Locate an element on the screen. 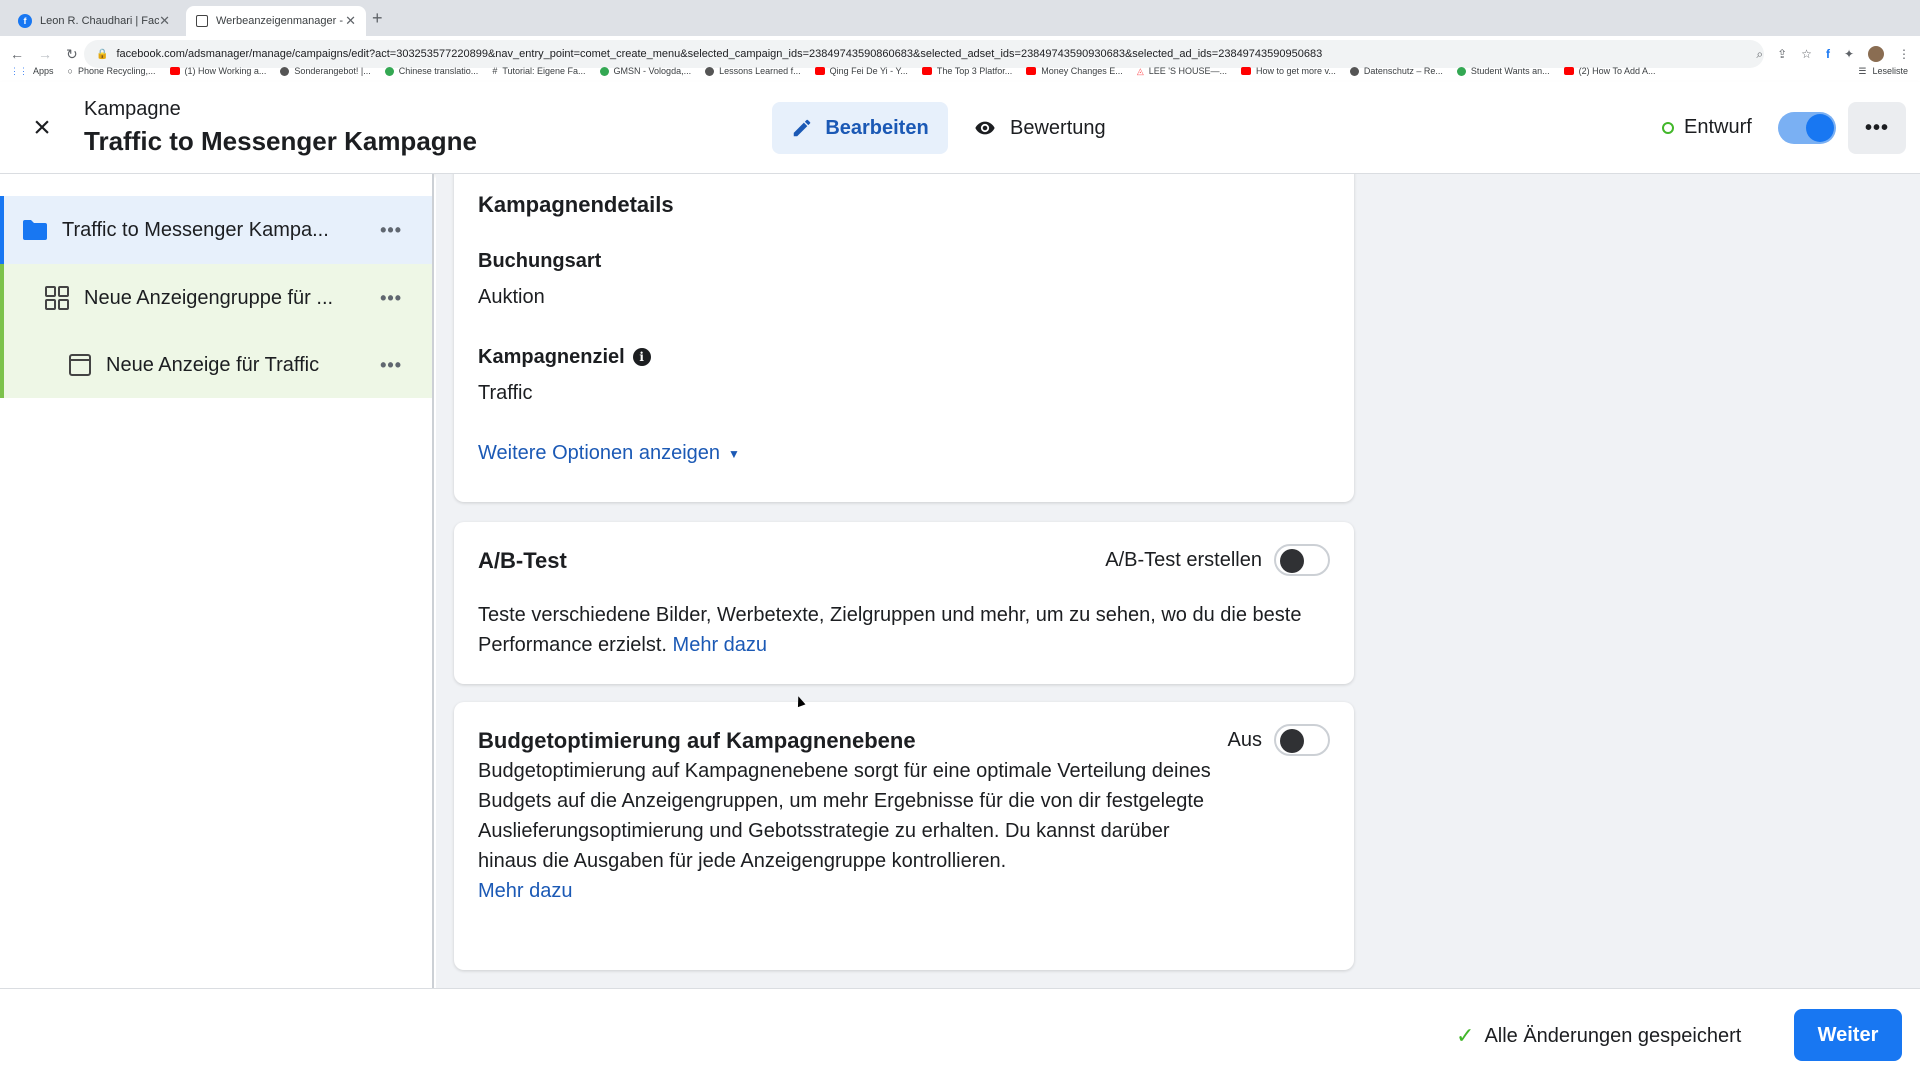 The image size is (1920, 1080). section-heading: A/B-Test is located at coordinates (522, 560).